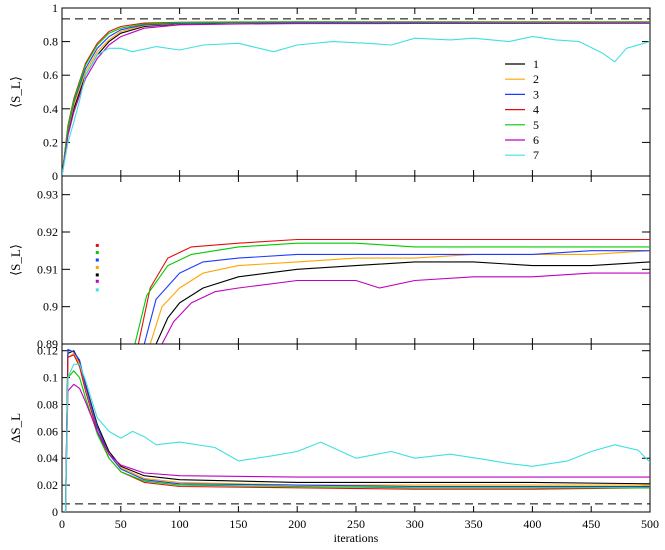  I want to click on x-tick-label: 0, so click(62, 524).